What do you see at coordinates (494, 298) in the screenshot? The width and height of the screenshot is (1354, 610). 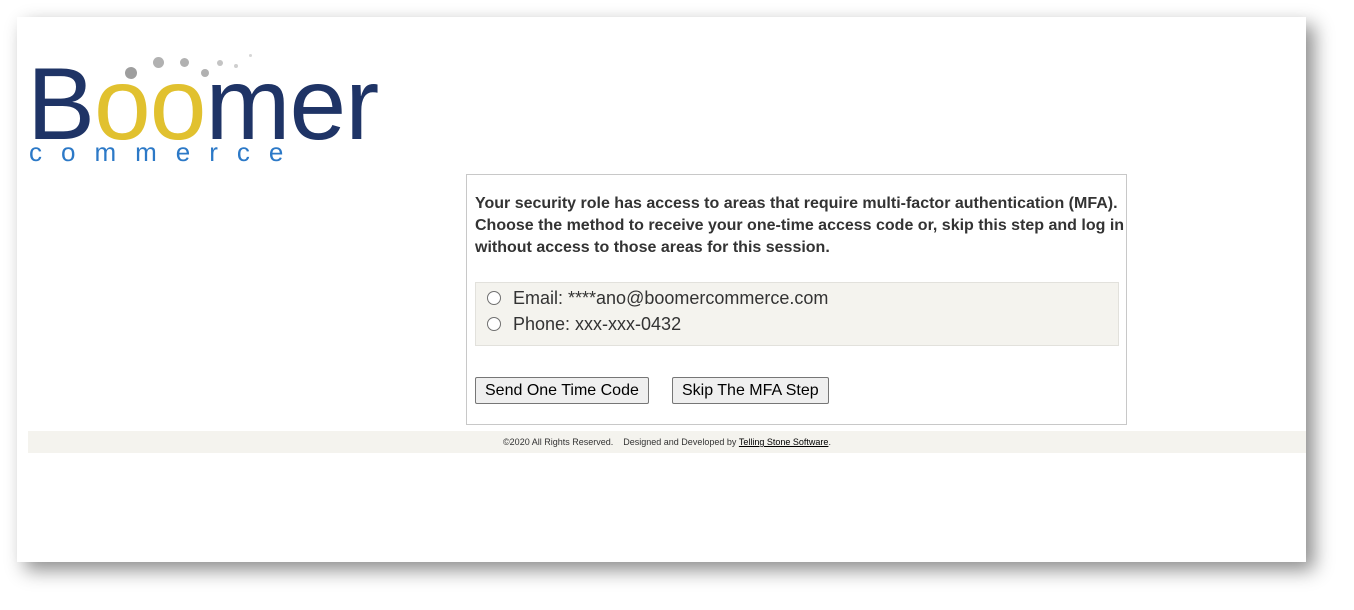 I see `email-radio` at bounding box center [494, 298].